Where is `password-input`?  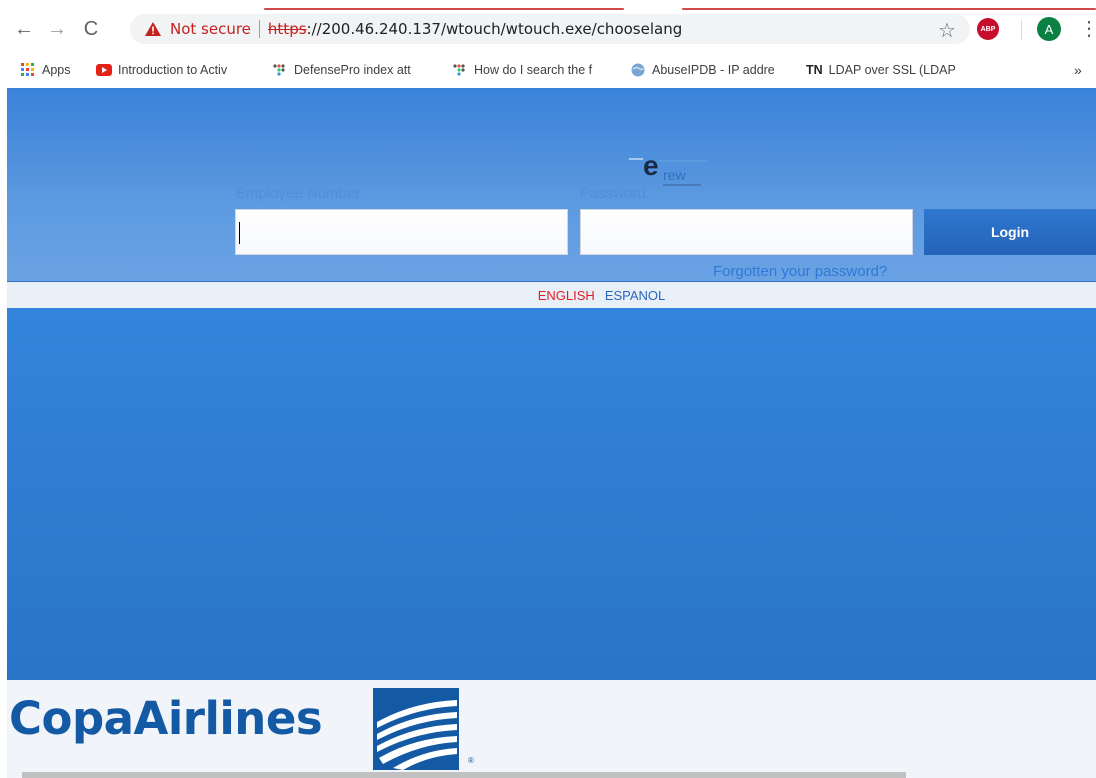 password-input is located at coordinates (746, 232).